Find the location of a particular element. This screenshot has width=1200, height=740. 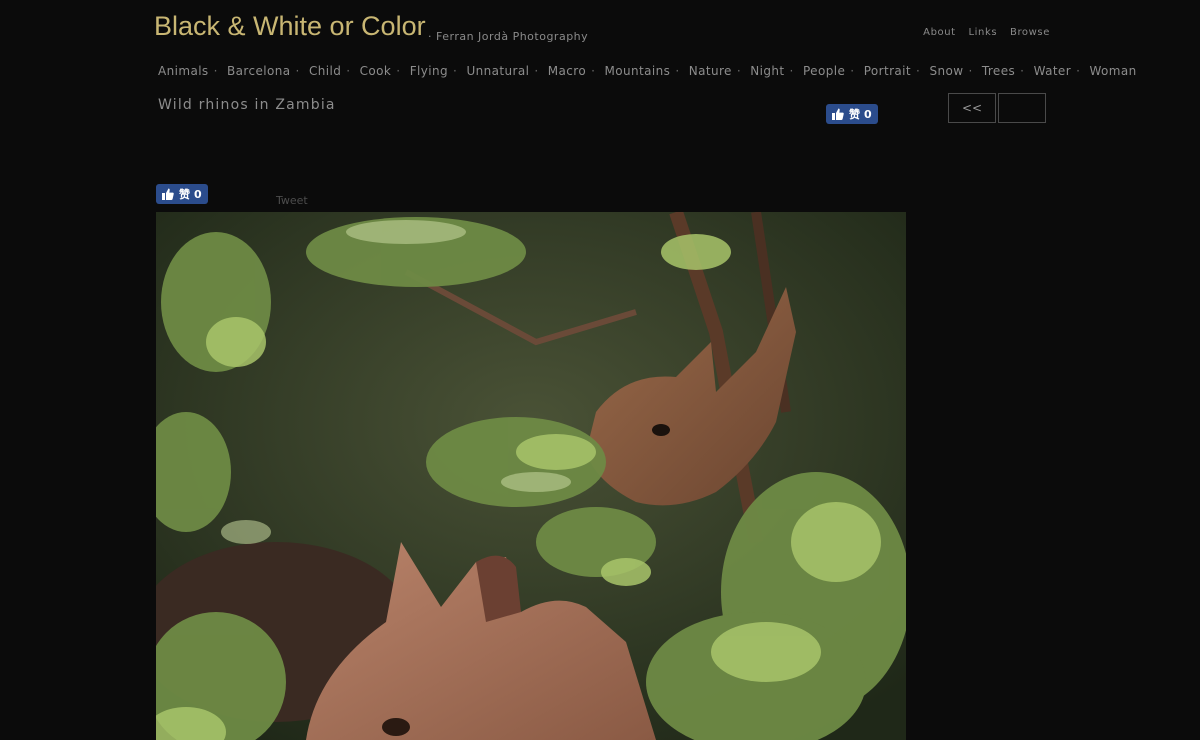

about-link: About is located at coordinates (939, 32).